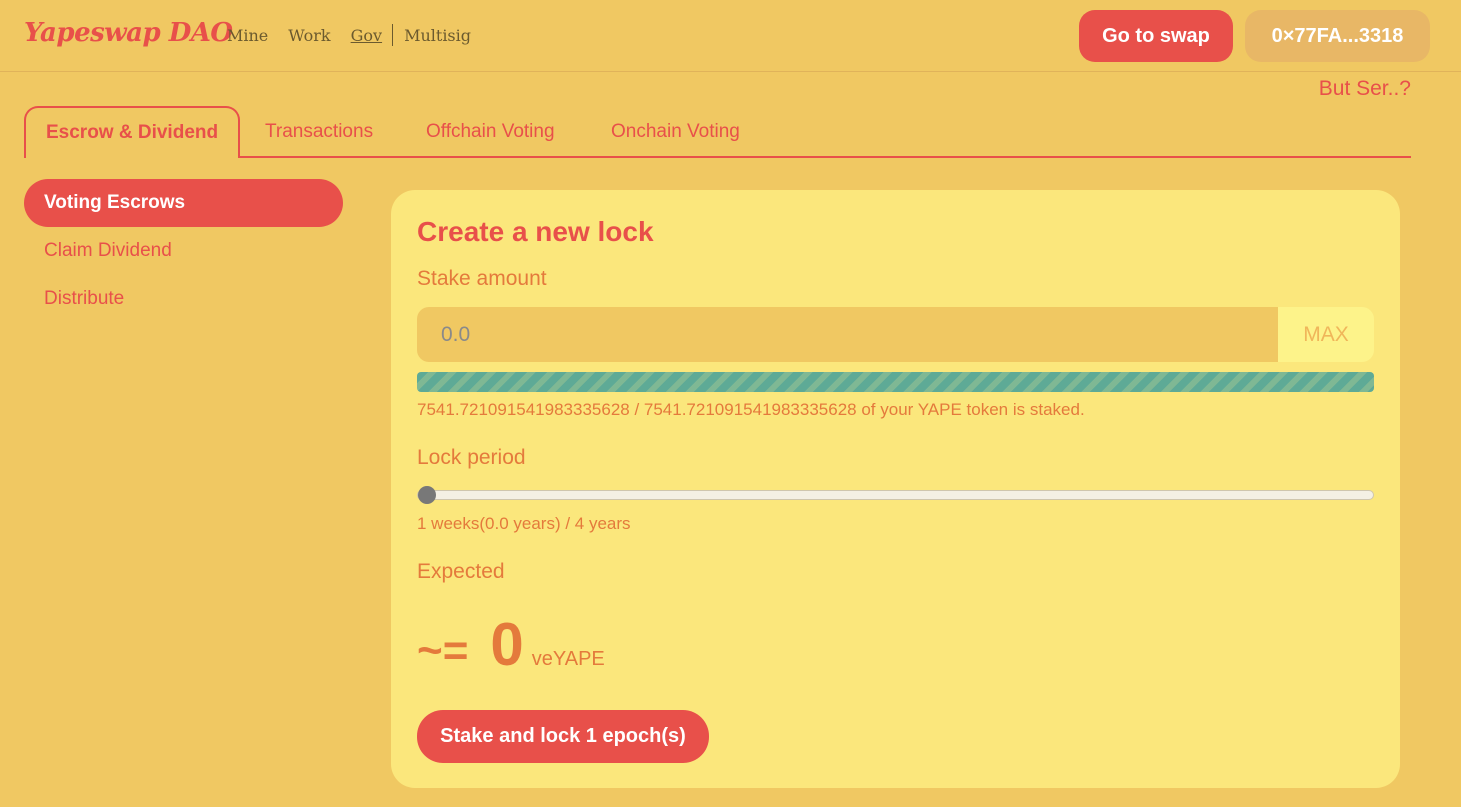 The image size is (1461, 807). Describe the element at coordinates (427, 495) in the screenshot. I see `slider-thumb` at that location.